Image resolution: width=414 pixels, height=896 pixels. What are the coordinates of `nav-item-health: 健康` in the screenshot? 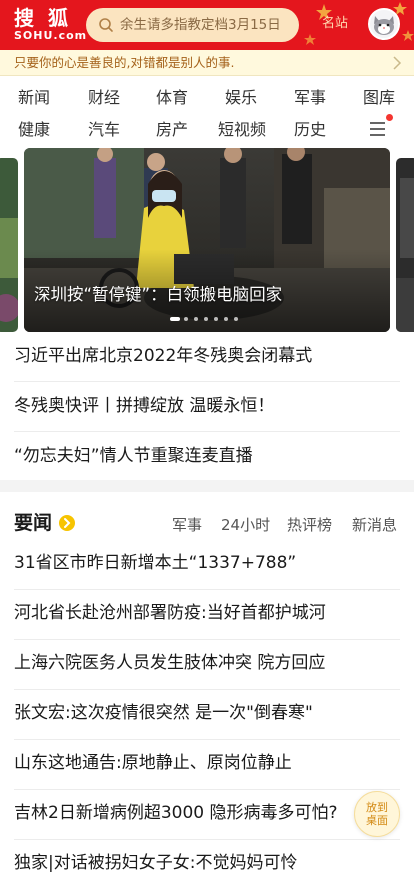 It's located at (34, 130).